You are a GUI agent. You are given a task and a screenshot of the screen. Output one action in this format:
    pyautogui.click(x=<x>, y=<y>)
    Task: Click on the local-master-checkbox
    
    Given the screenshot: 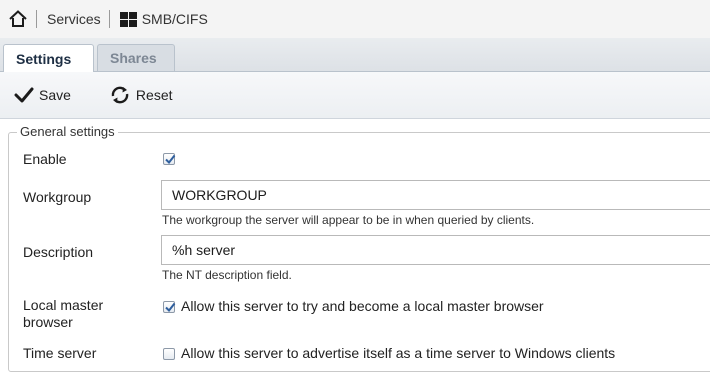 What is the action you would take?
    pyautogui.click(x=169, y=307)
    